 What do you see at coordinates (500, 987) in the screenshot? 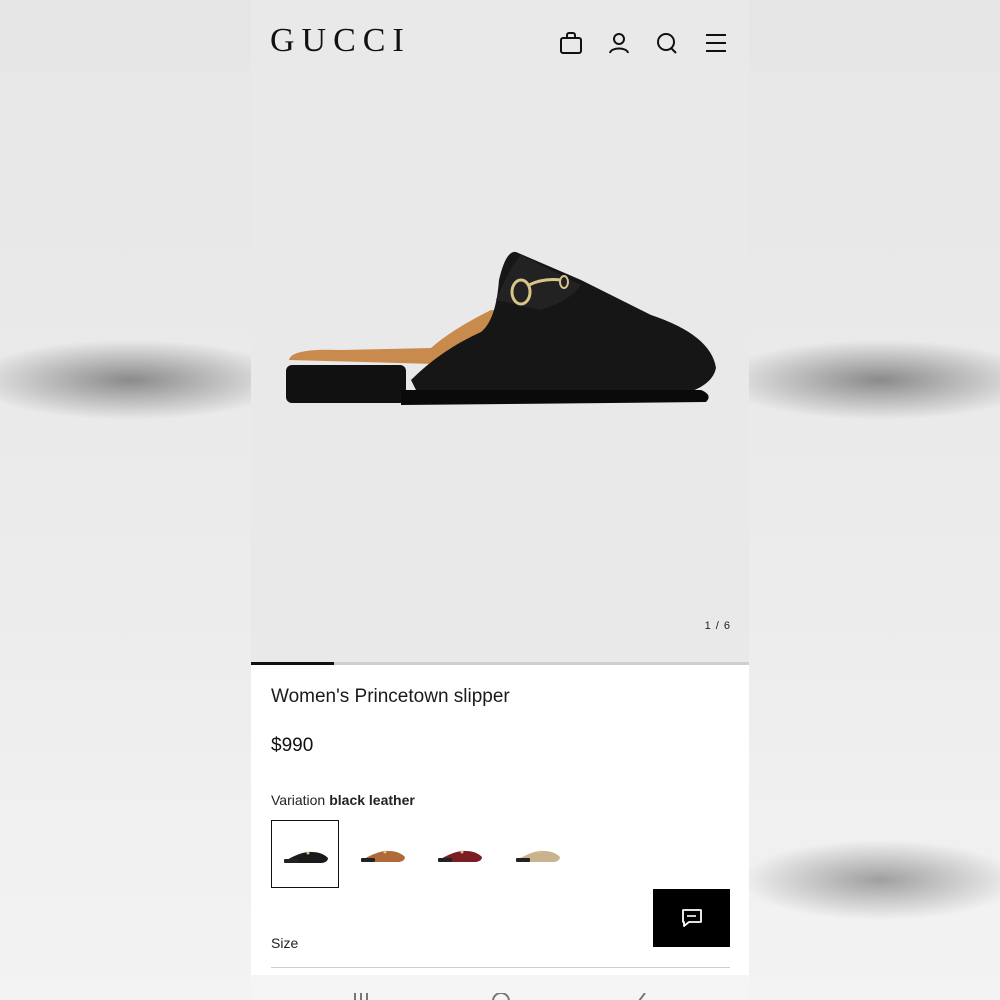
I see `system-nav-bar` at bounding box center [500, 987].